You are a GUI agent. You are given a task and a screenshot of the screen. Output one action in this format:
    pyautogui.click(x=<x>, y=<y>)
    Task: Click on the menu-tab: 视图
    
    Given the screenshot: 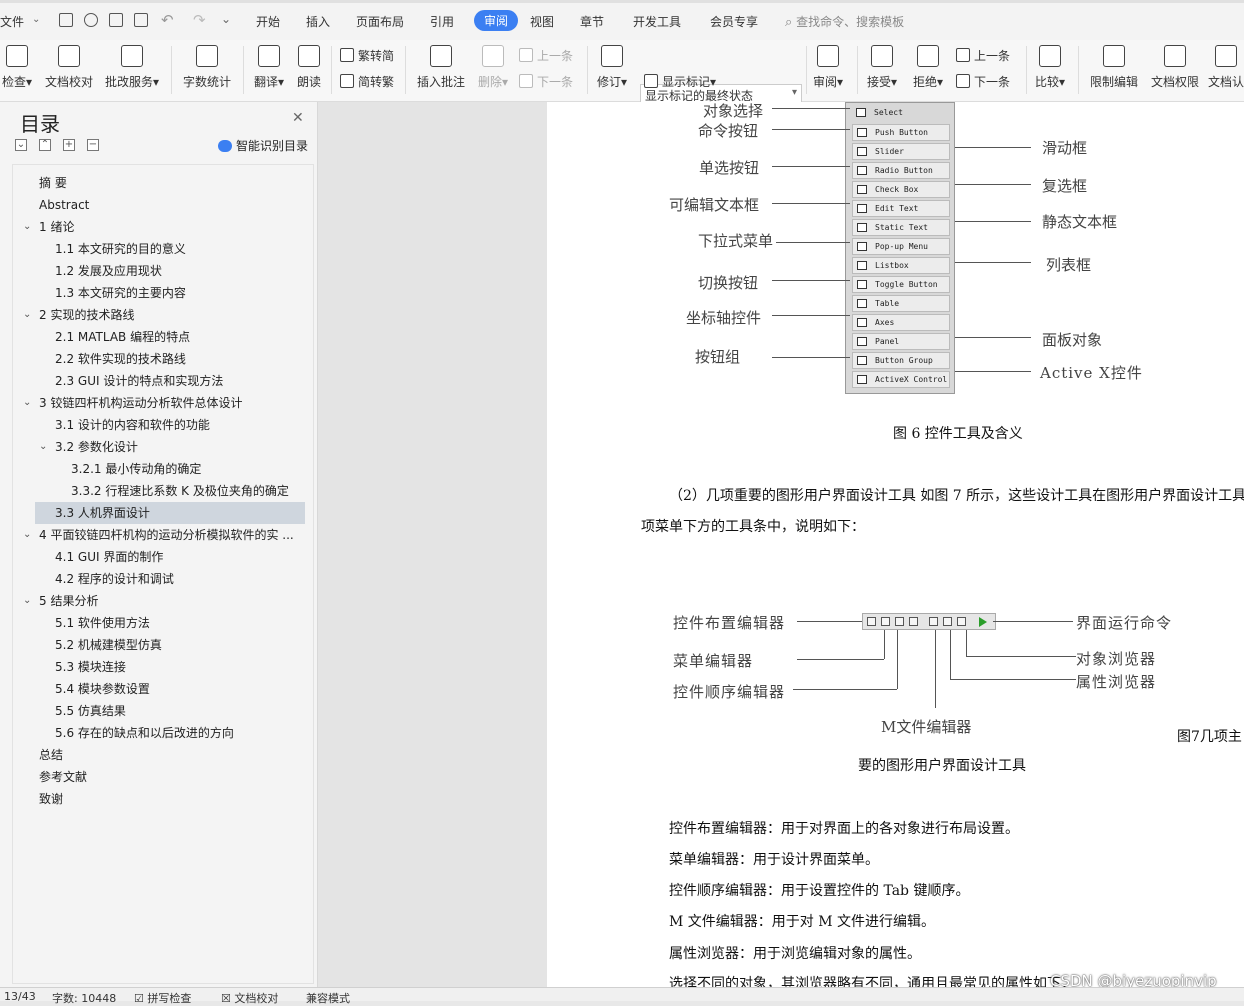 What is the action you would take?
    pyautogui.click(x=542, y=21)
    